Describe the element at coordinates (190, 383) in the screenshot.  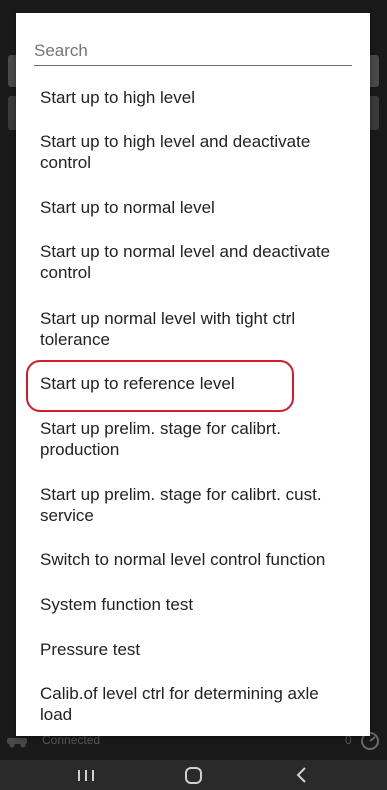
I see `list-item-reference-level: Start up to reference level` at that location.